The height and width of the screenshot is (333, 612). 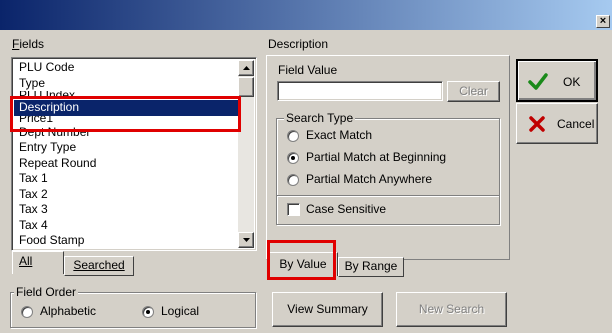 I want to click on field-value-label: Field Value, so click(x=308, y=70).